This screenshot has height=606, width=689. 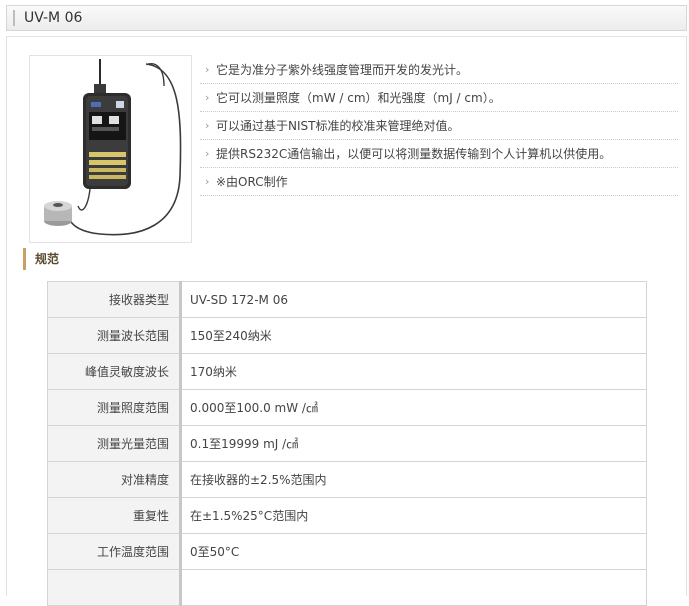 What do you see at coordinates (113, 147) in the screenshot?
I see `uv-meter-illustration` at bounding box center [113, 147].